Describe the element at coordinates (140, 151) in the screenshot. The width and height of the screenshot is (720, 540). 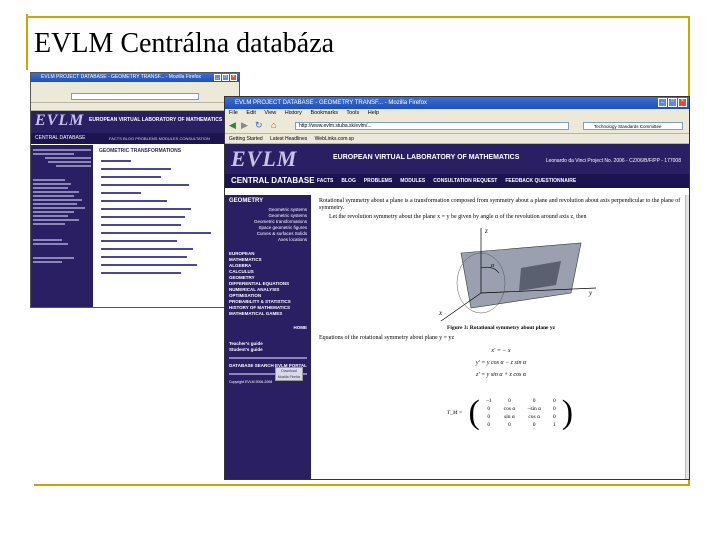
I see `back-content-heading: GEOMETRIC TRANSFORMATIONS` at that location.